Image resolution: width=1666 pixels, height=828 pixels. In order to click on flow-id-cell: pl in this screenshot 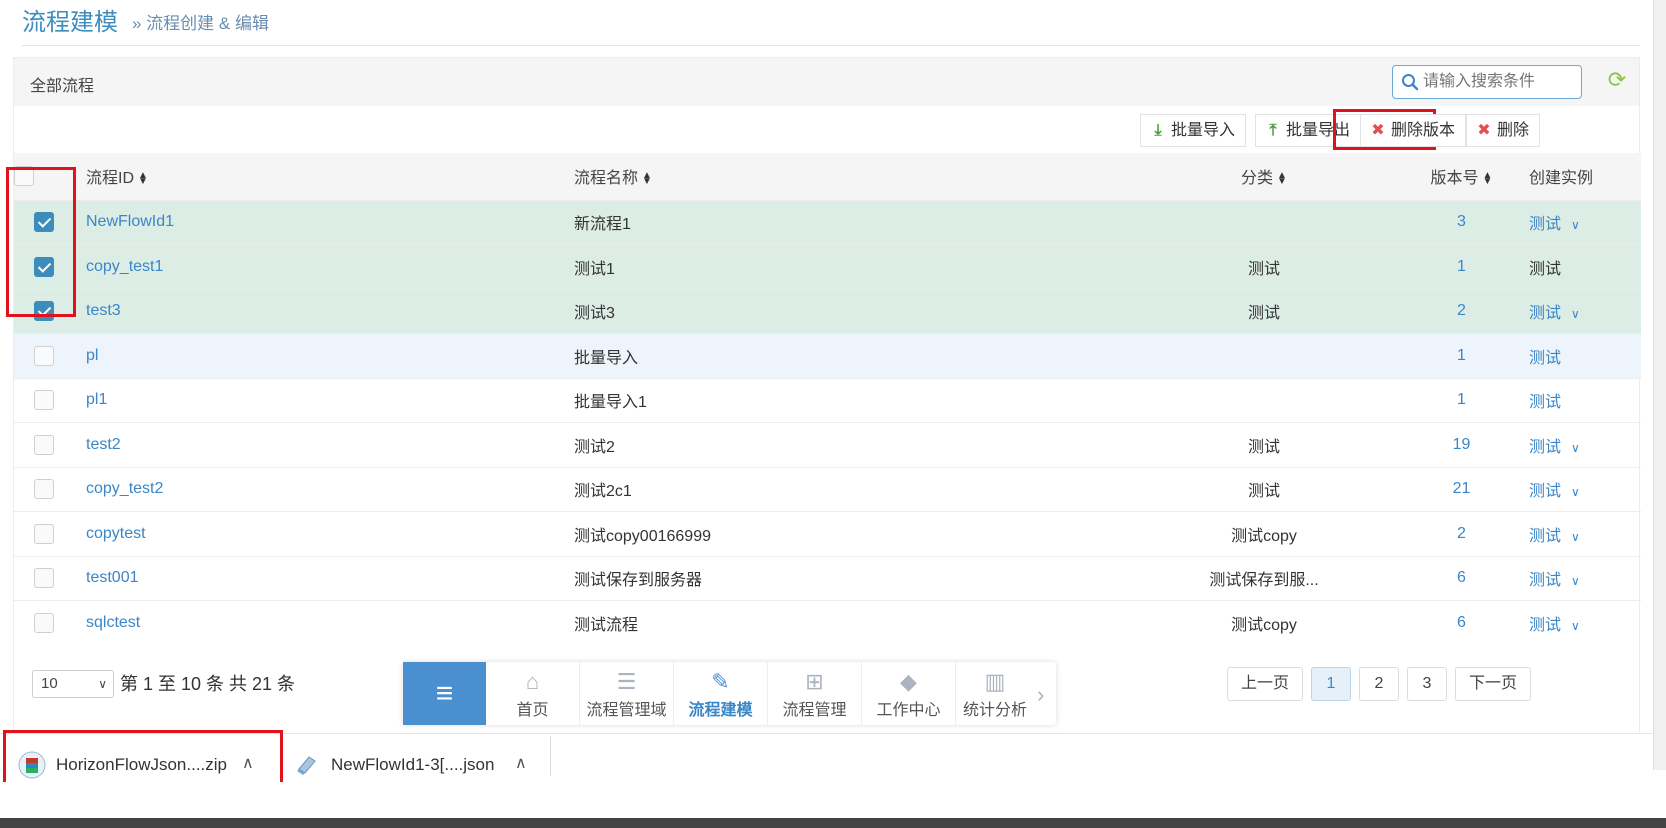, I will do `click(324, 355)`.